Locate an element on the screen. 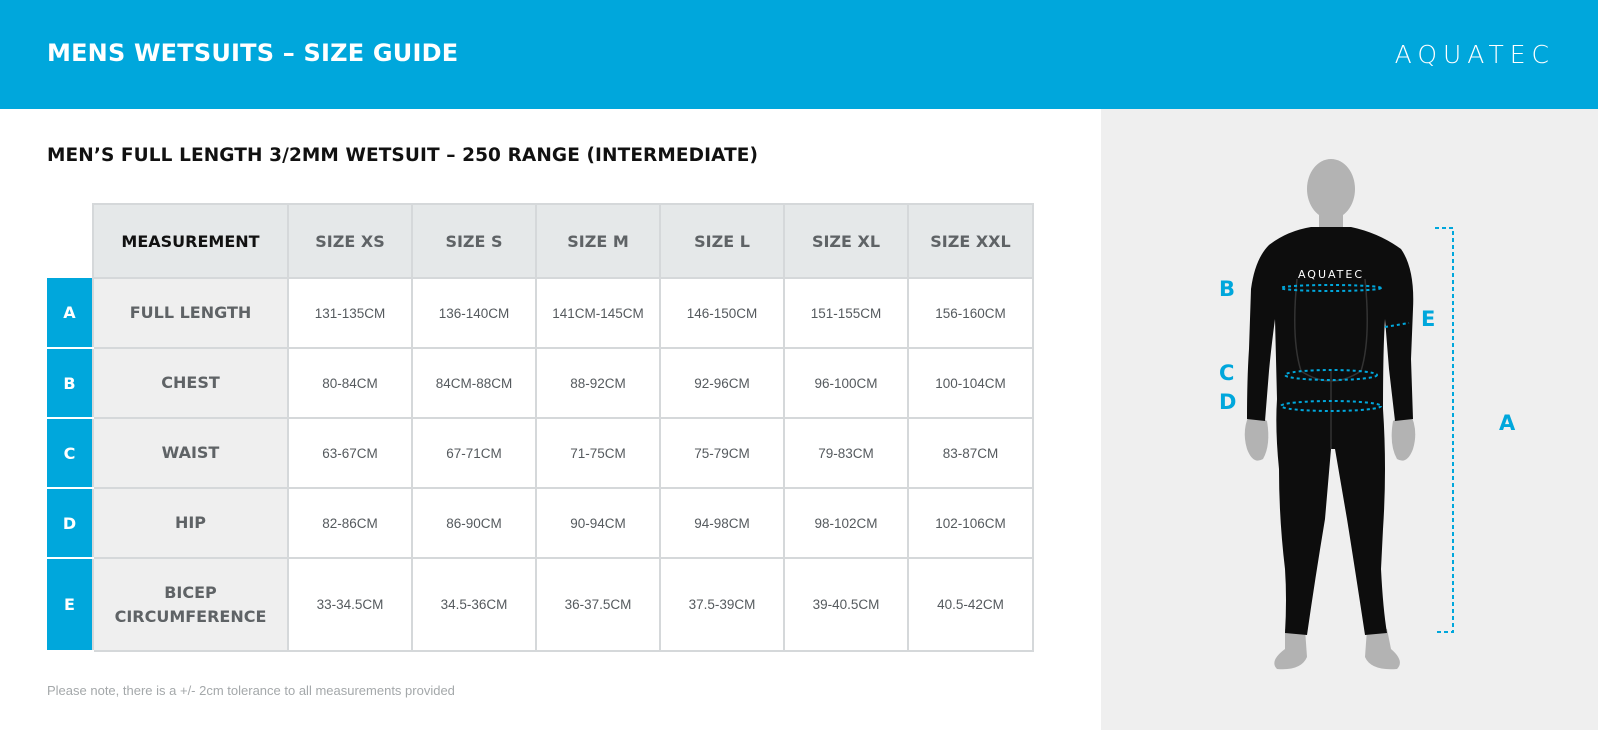 The width and height of the screenshot is (1598, 735). label-a: A is located at coordinates (1507, 423).